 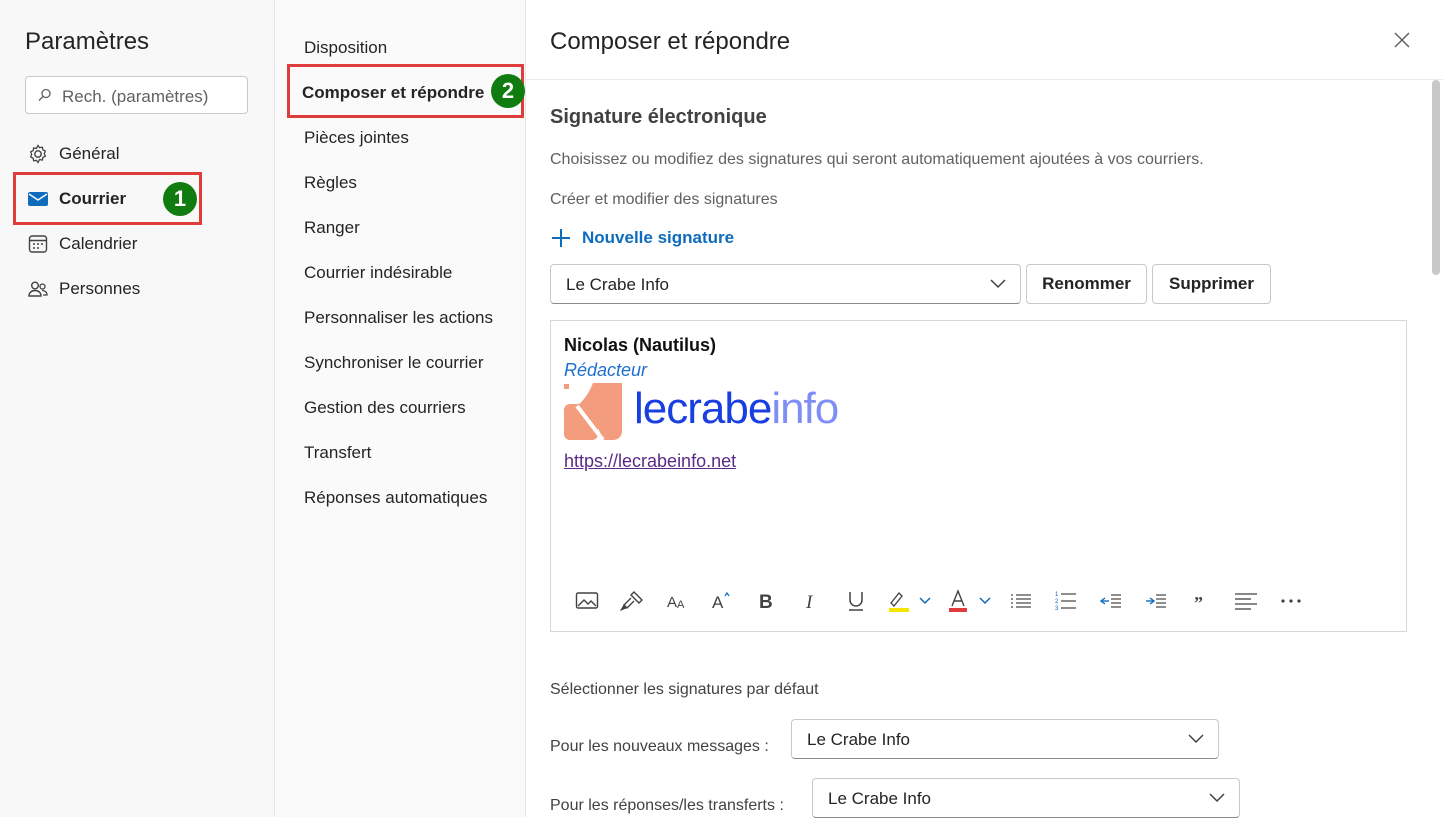 I want to click on font-size-icon: AA, so click(x=677, y=601).